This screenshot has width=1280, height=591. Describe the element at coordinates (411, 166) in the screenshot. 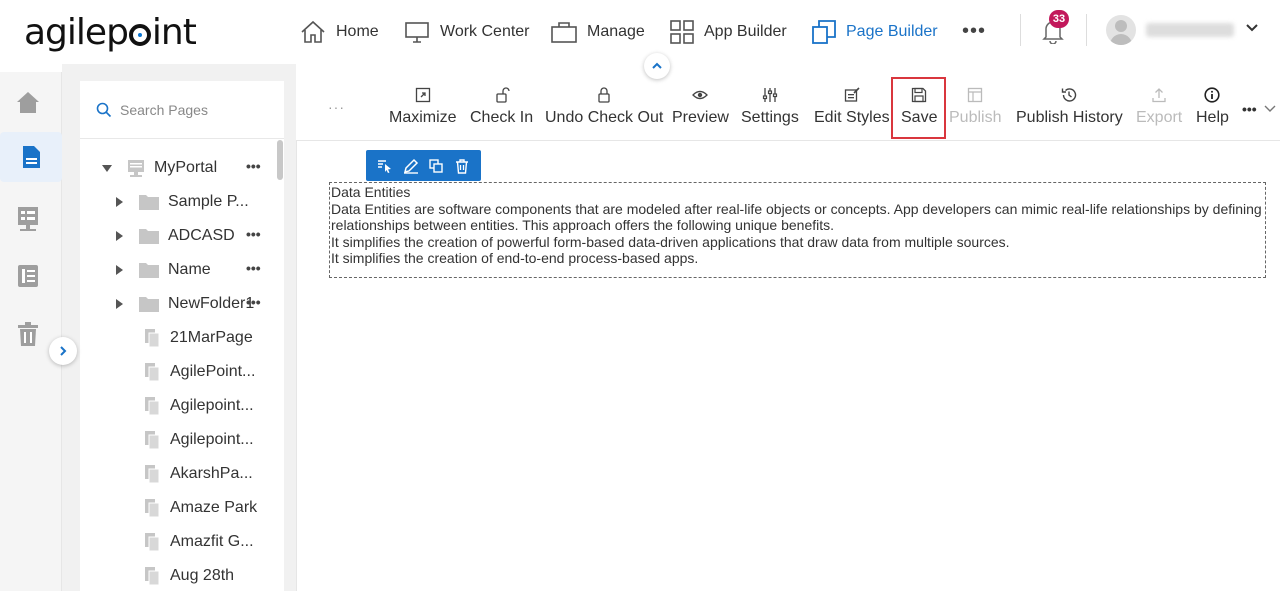

I see `pencil-icon` at that location.